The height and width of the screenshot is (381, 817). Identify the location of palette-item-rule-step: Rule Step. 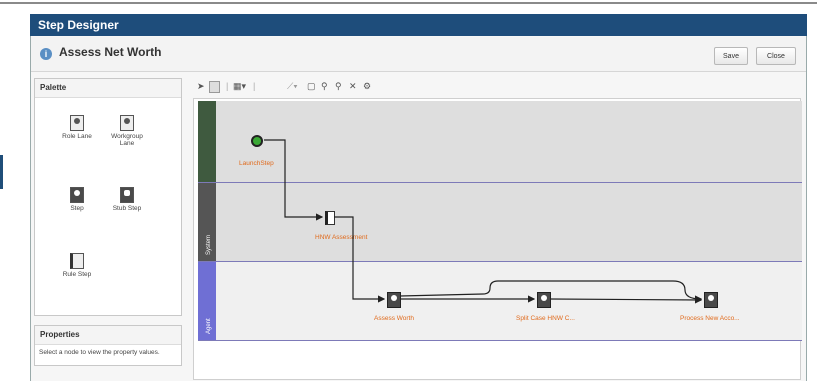
(77, 265).